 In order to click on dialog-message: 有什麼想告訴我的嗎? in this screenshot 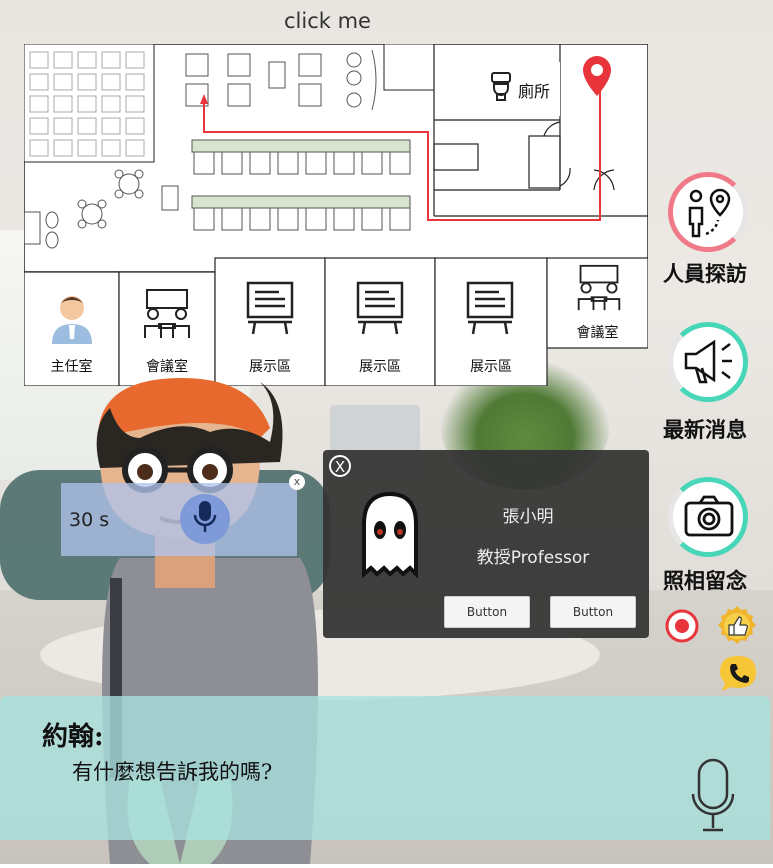, I will do `click(172, 772)`.